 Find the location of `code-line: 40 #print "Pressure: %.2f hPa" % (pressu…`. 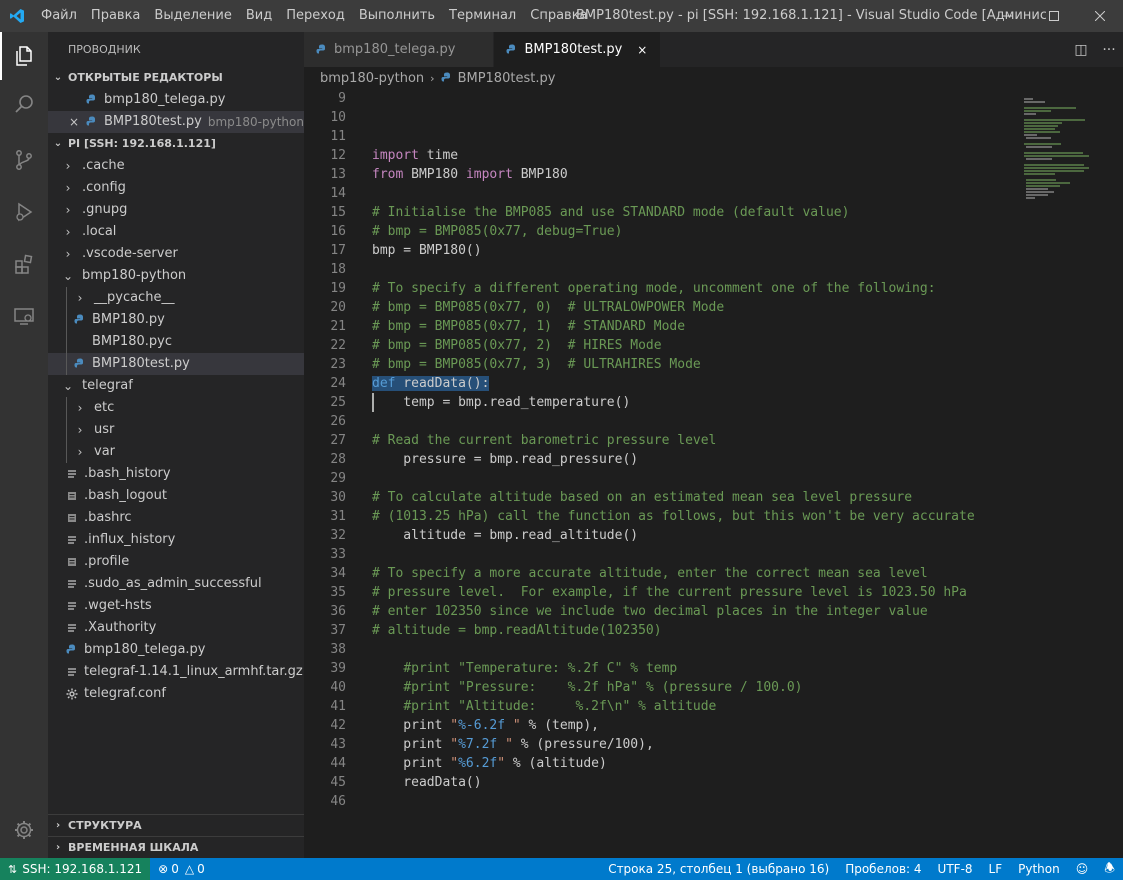

code-line: 40 #print "Pressure: %.2f hPa" % (pressu… is located at coordinates (664, 687).